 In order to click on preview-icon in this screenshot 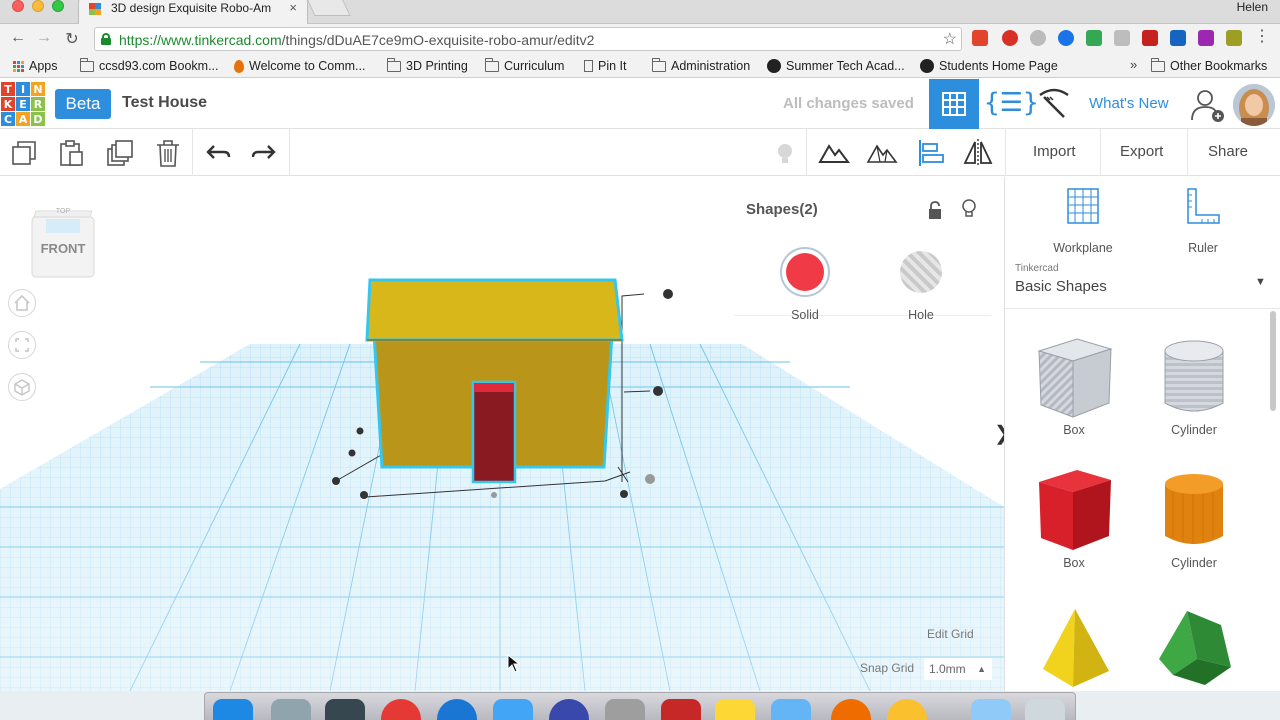, I will do `click(625, 709)`.